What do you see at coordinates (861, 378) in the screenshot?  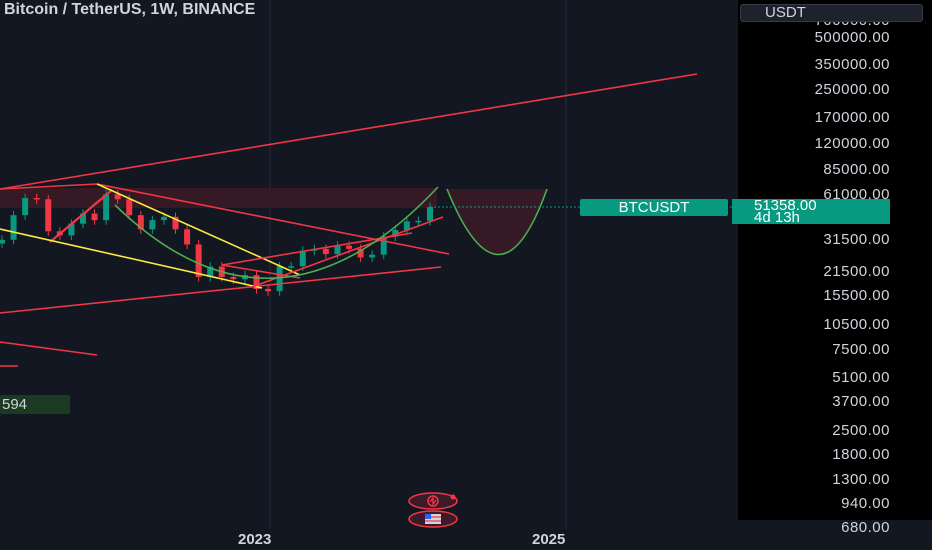 I see `price-label: 5100.00` at bounding box center [861, 378].